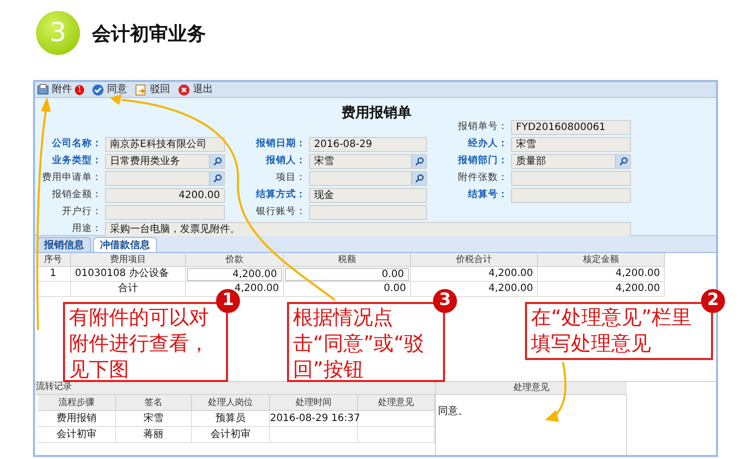  I want to click on tray-icon, so click(43, 89).